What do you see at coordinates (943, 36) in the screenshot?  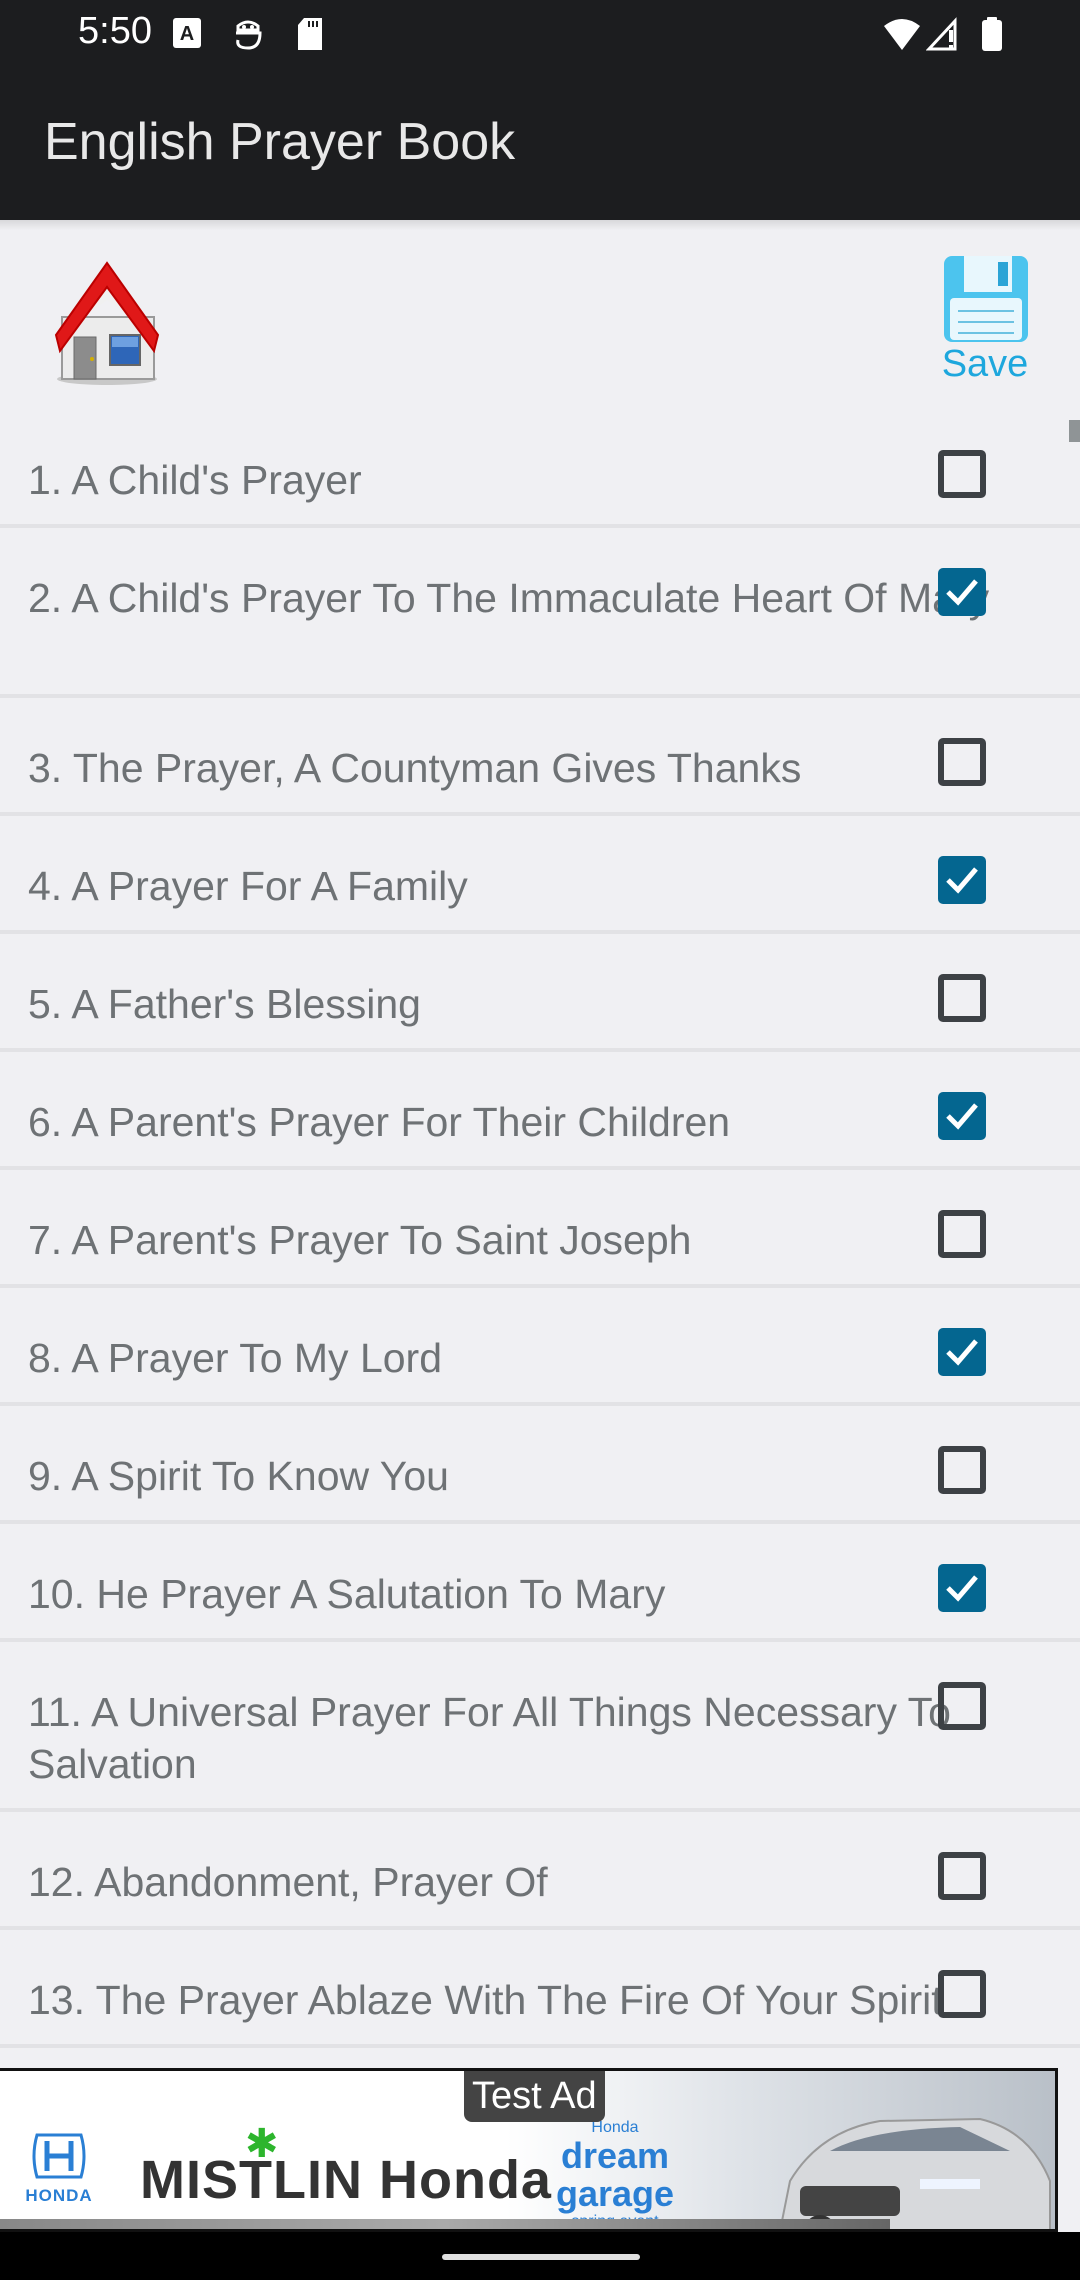 I see `signal-no-service-icon` at bounding box center [943, 36].